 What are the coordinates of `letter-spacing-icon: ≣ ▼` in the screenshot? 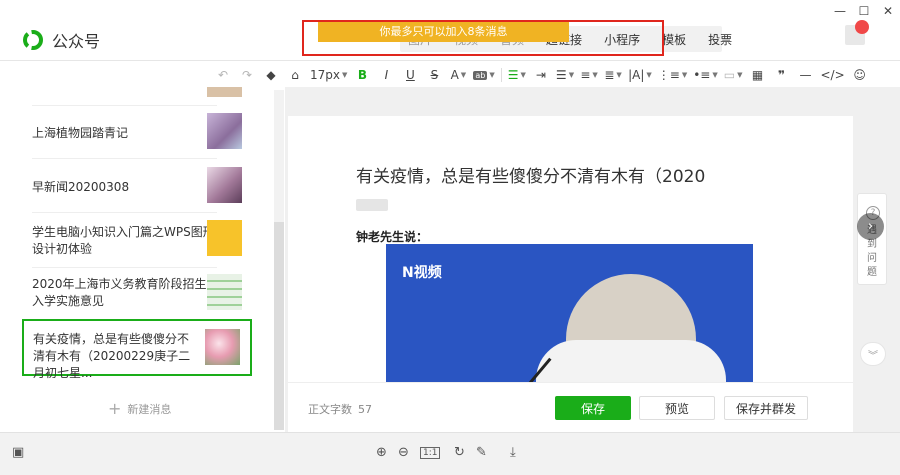 It's located at (613, 75).